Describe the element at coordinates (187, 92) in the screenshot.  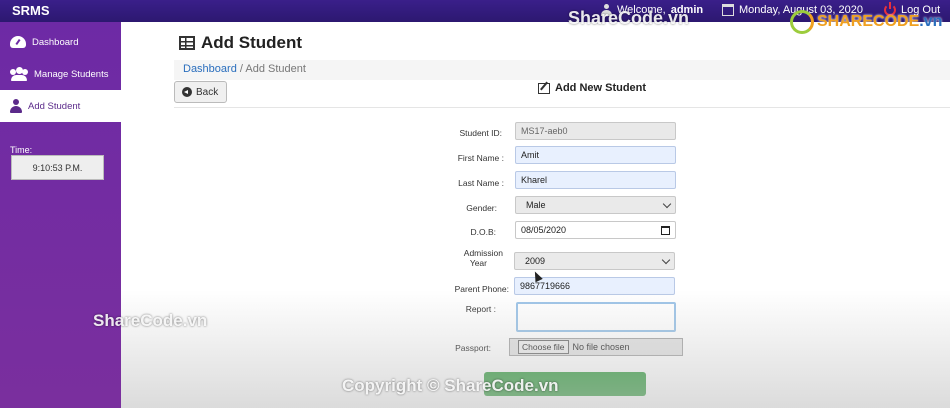
I see `arrow-left-circle-icon` at that location.